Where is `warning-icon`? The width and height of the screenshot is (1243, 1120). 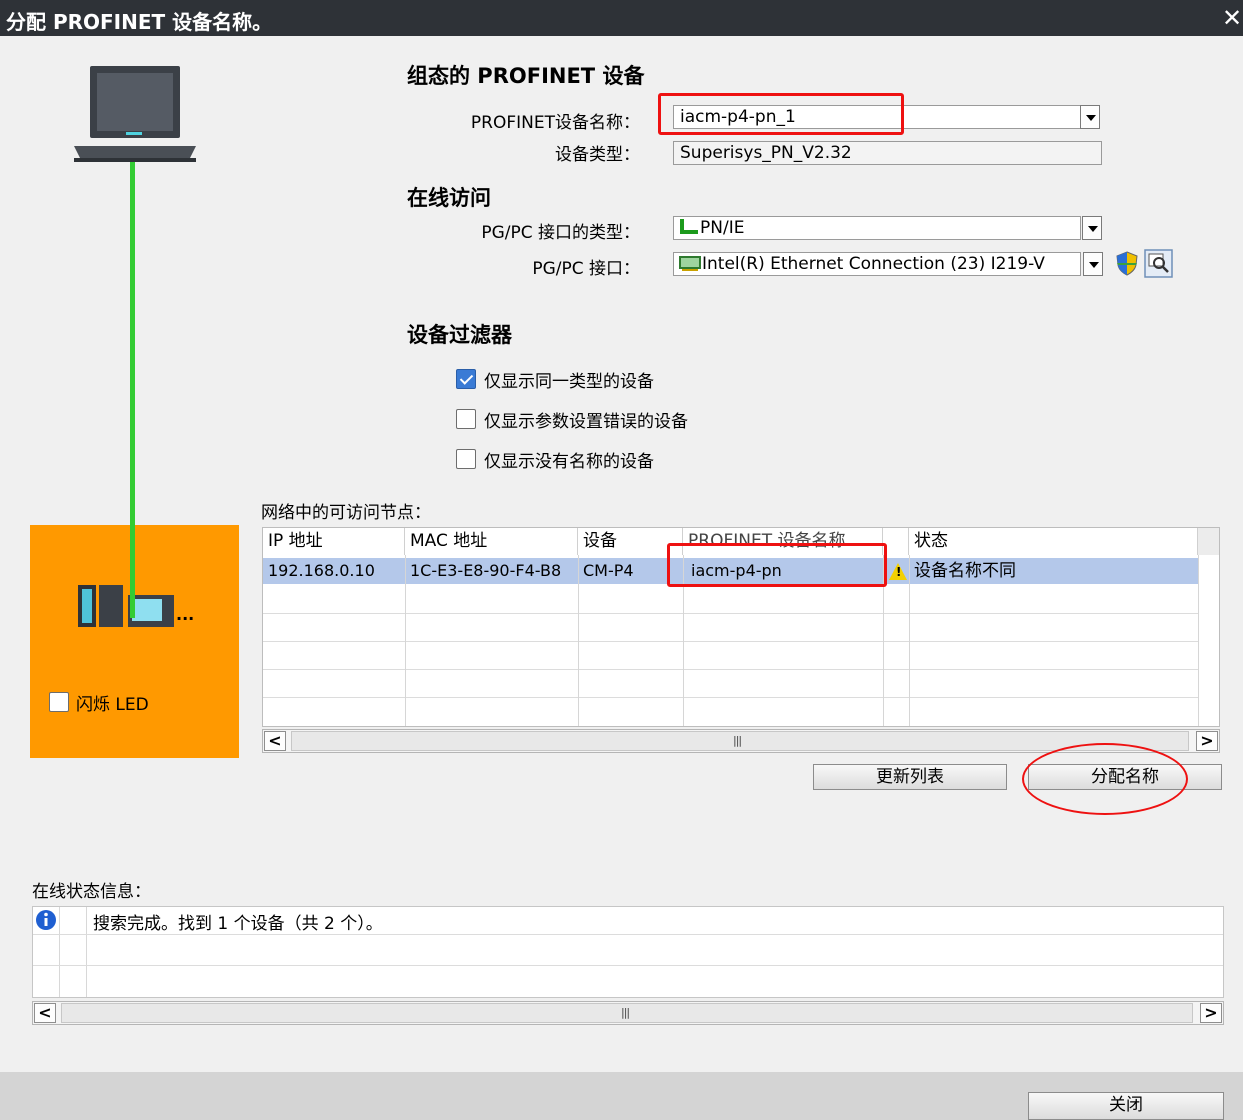
warning-icon is located at coordinates (898, 571).